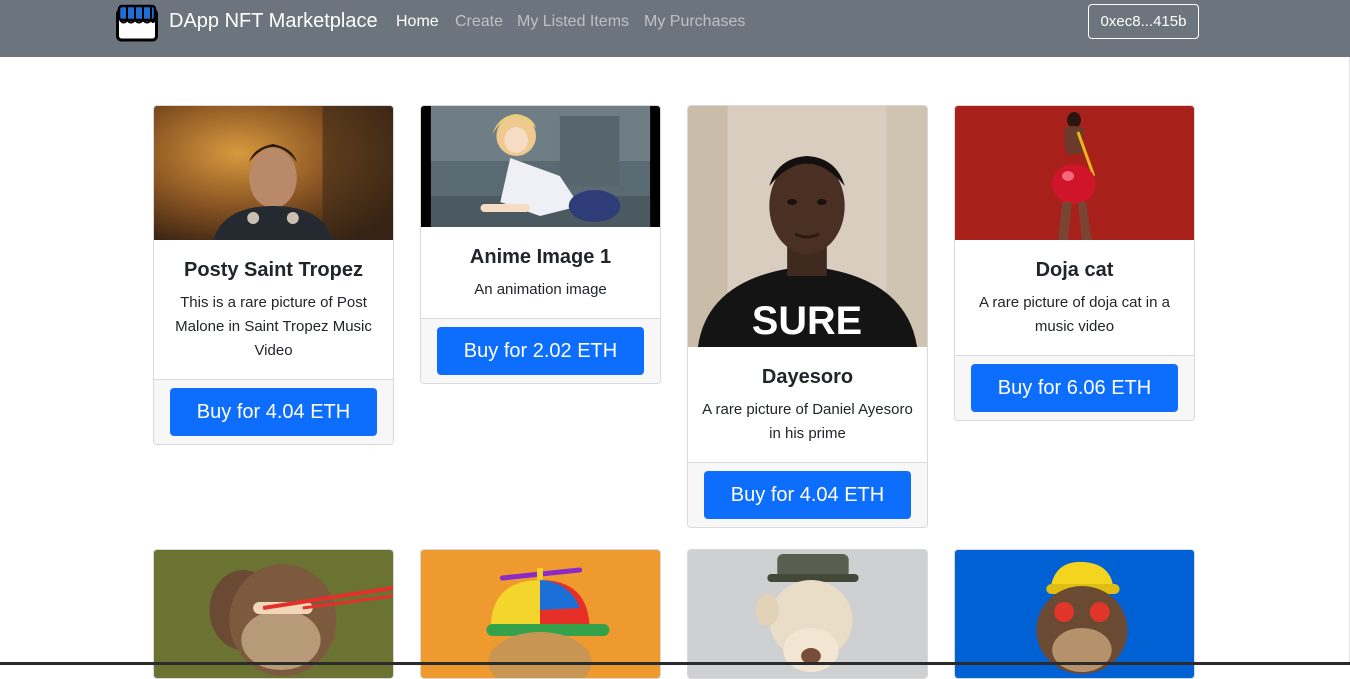  I want to click on buy-button: Buy for 2.02 ETH, so click(540, 351).